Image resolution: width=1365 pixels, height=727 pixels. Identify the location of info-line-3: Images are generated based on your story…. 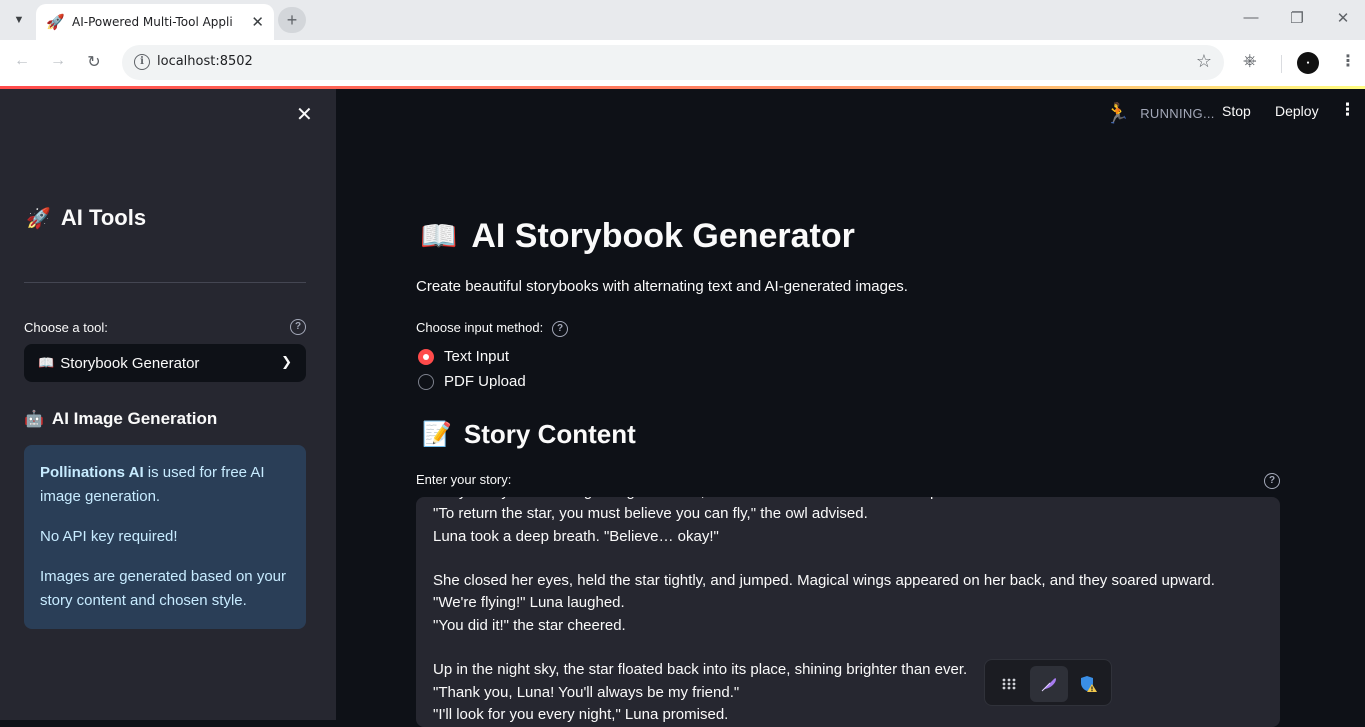
(163, 588).